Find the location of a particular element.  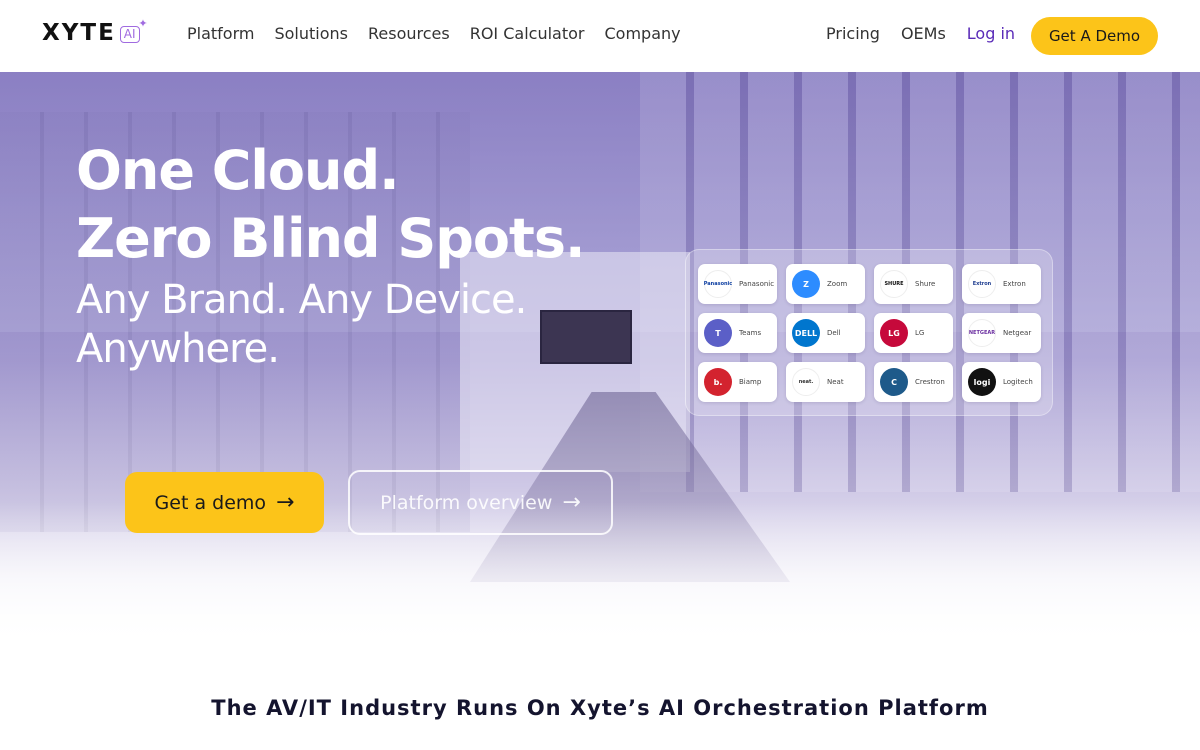

brand-name: Dell is located at coordinates (834, 333).